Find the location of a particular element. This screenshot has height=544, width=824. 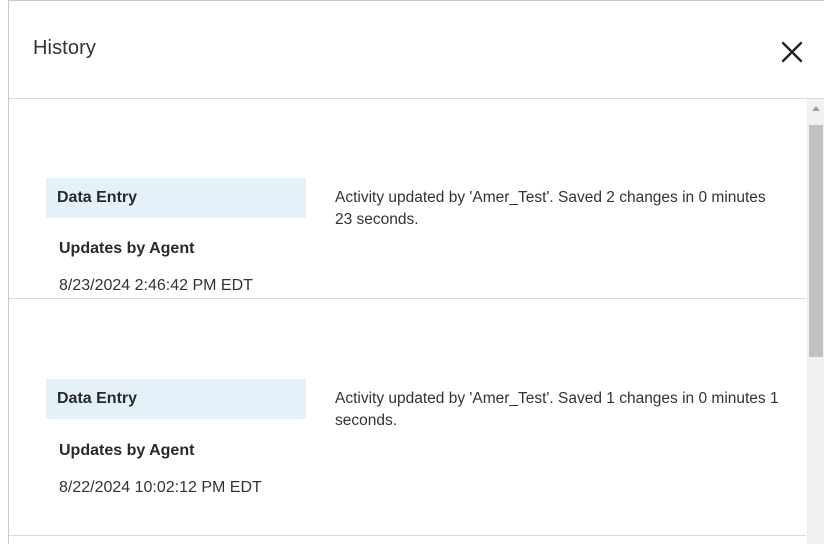

close-icon is located at coordinates (792, 52).